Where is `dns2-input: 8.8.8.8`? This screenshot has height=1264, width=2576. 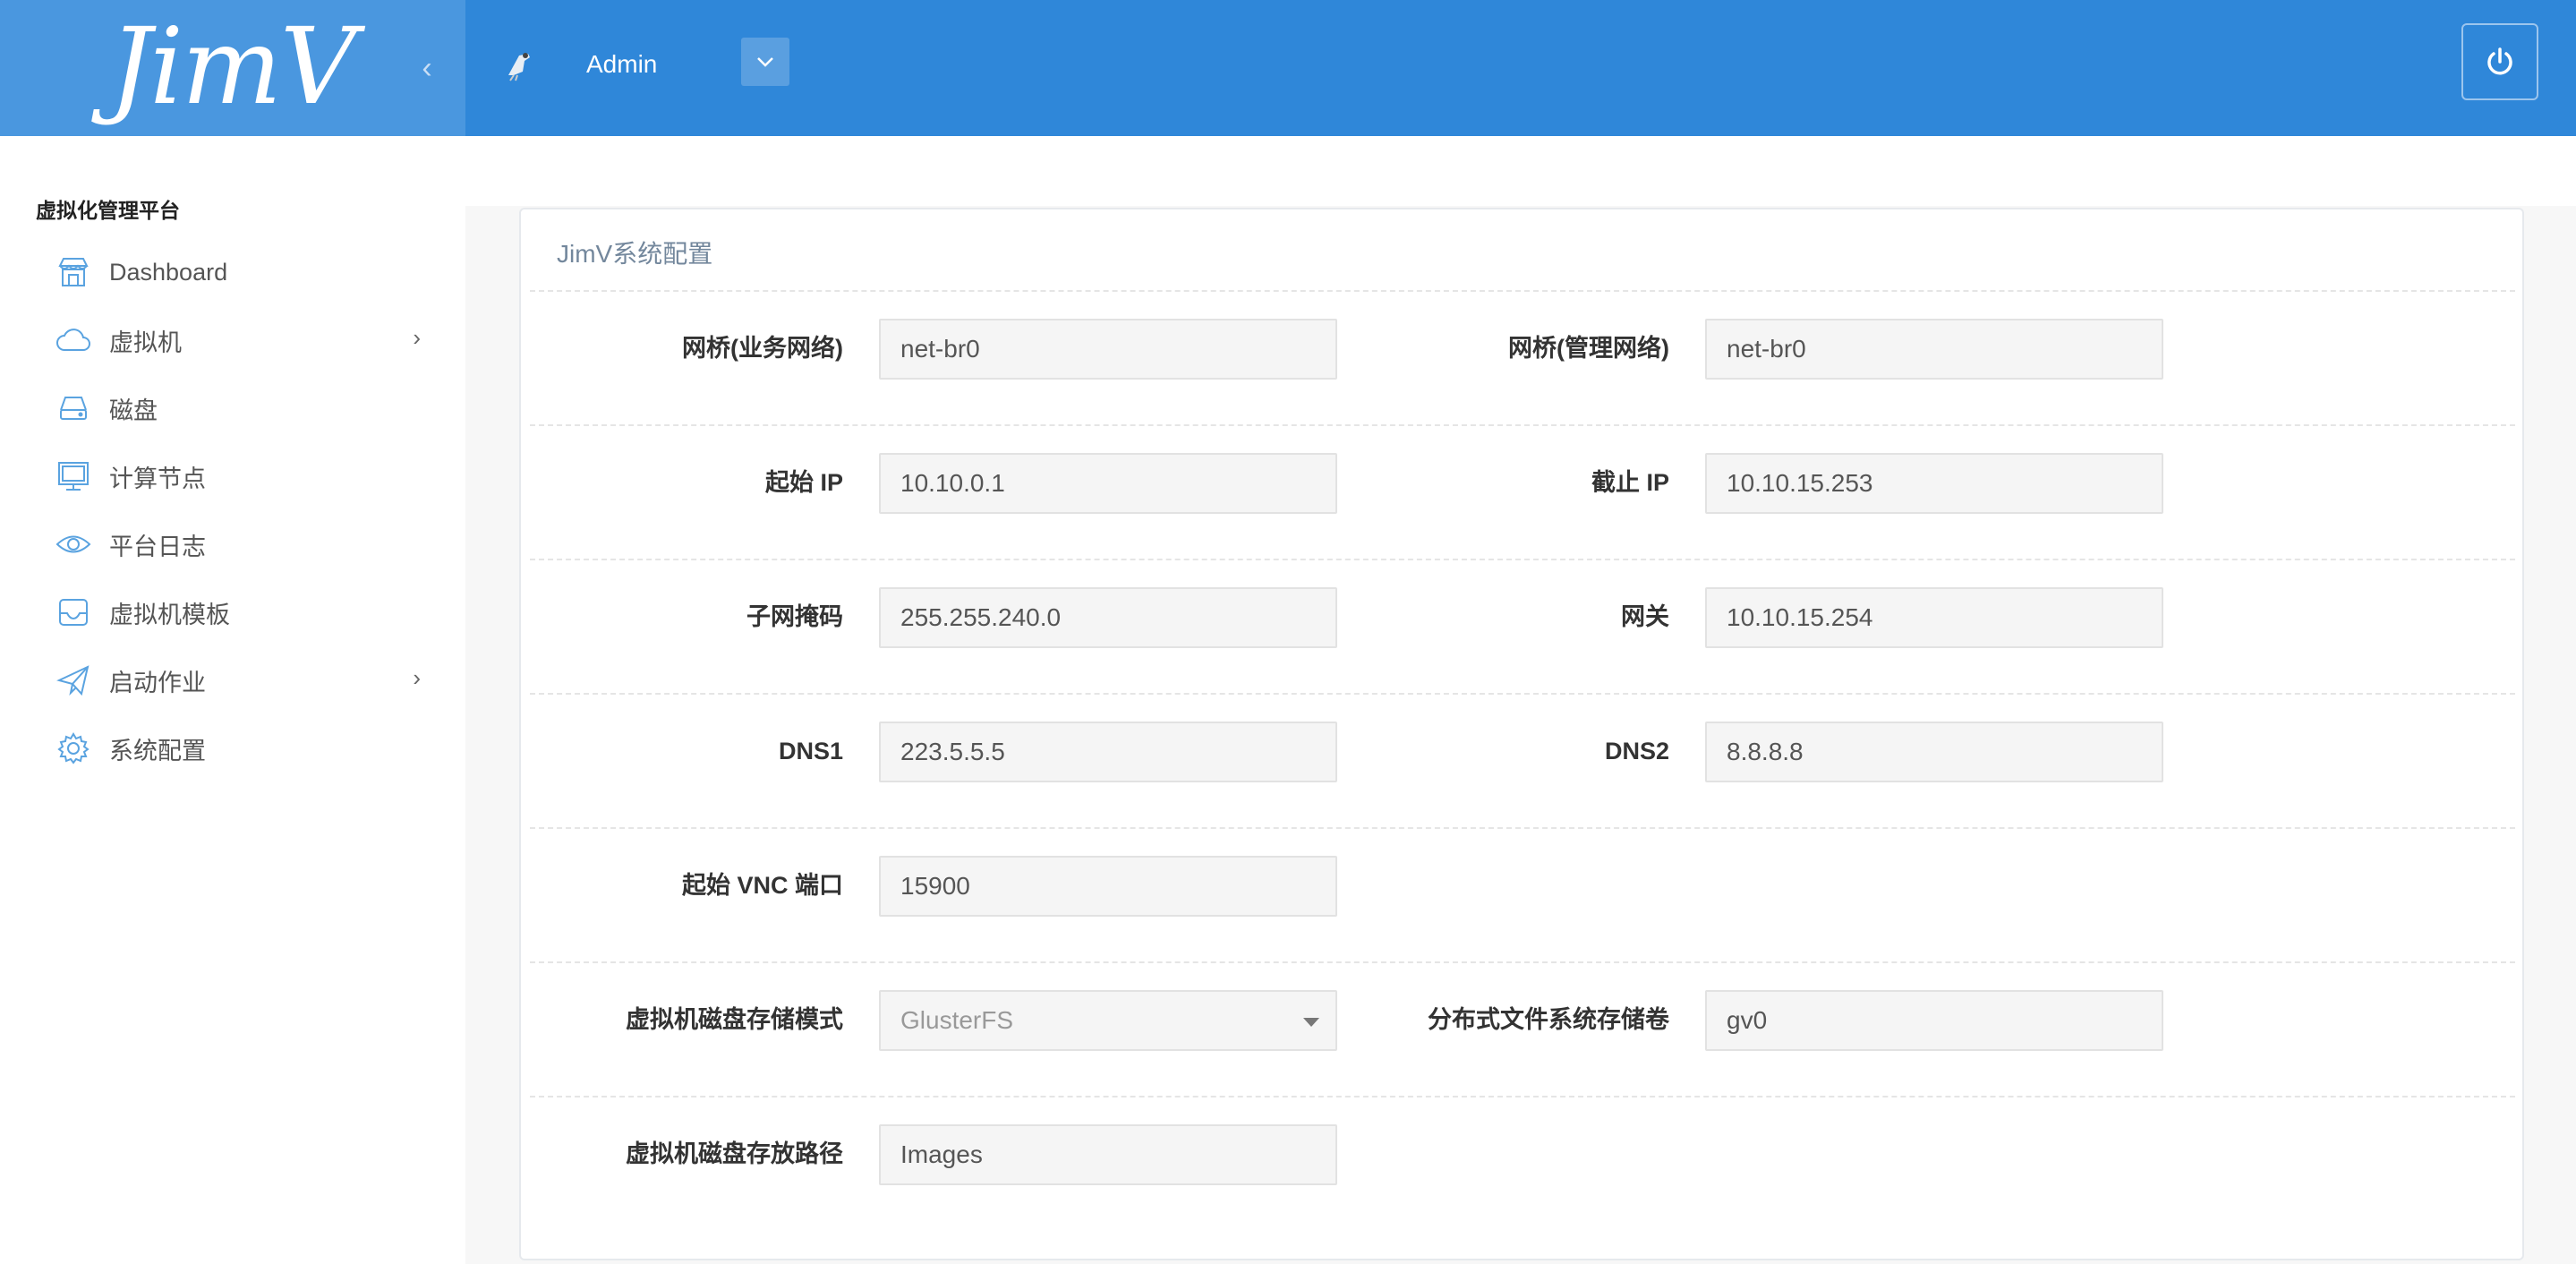 dns2-input: 8.8.8.8 is located at coordinates (1934, 752).